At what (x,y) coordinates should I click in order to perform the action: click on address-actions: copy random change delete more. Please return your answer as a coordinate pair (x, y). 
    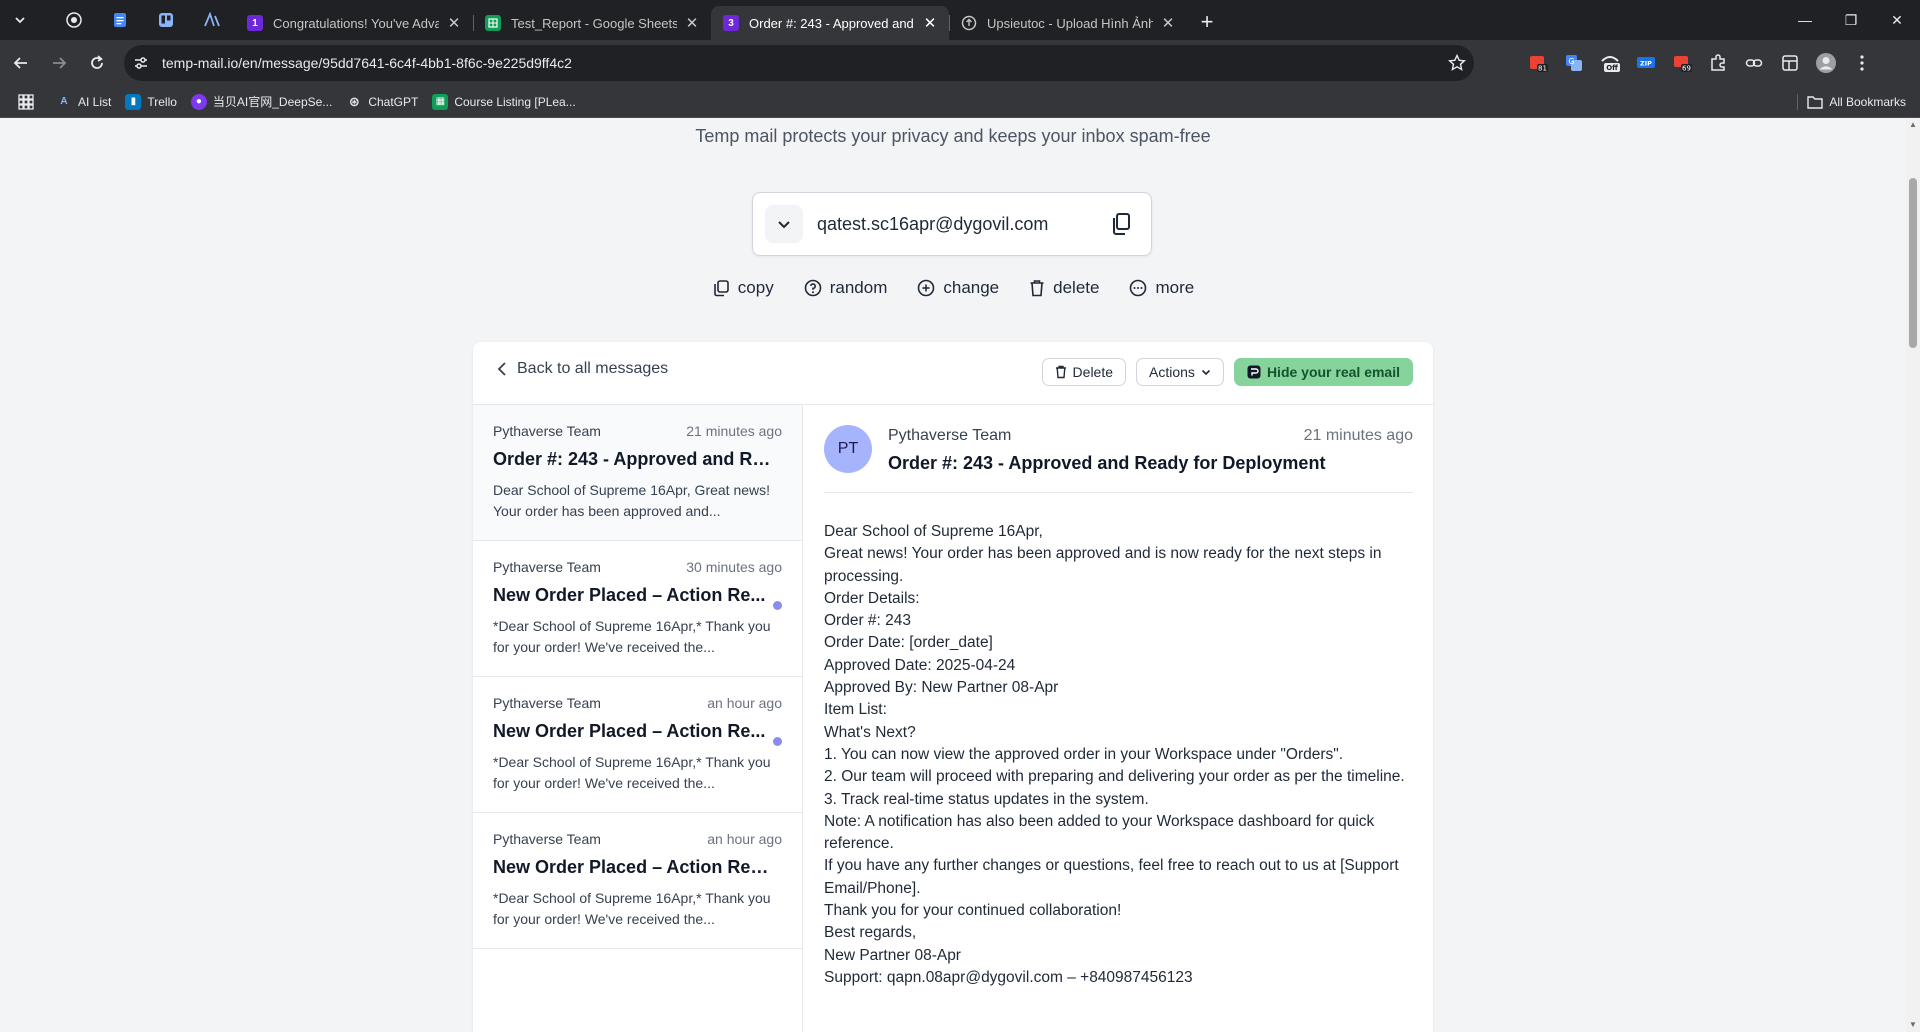
    Looking at the image, I should click on (953, 288).